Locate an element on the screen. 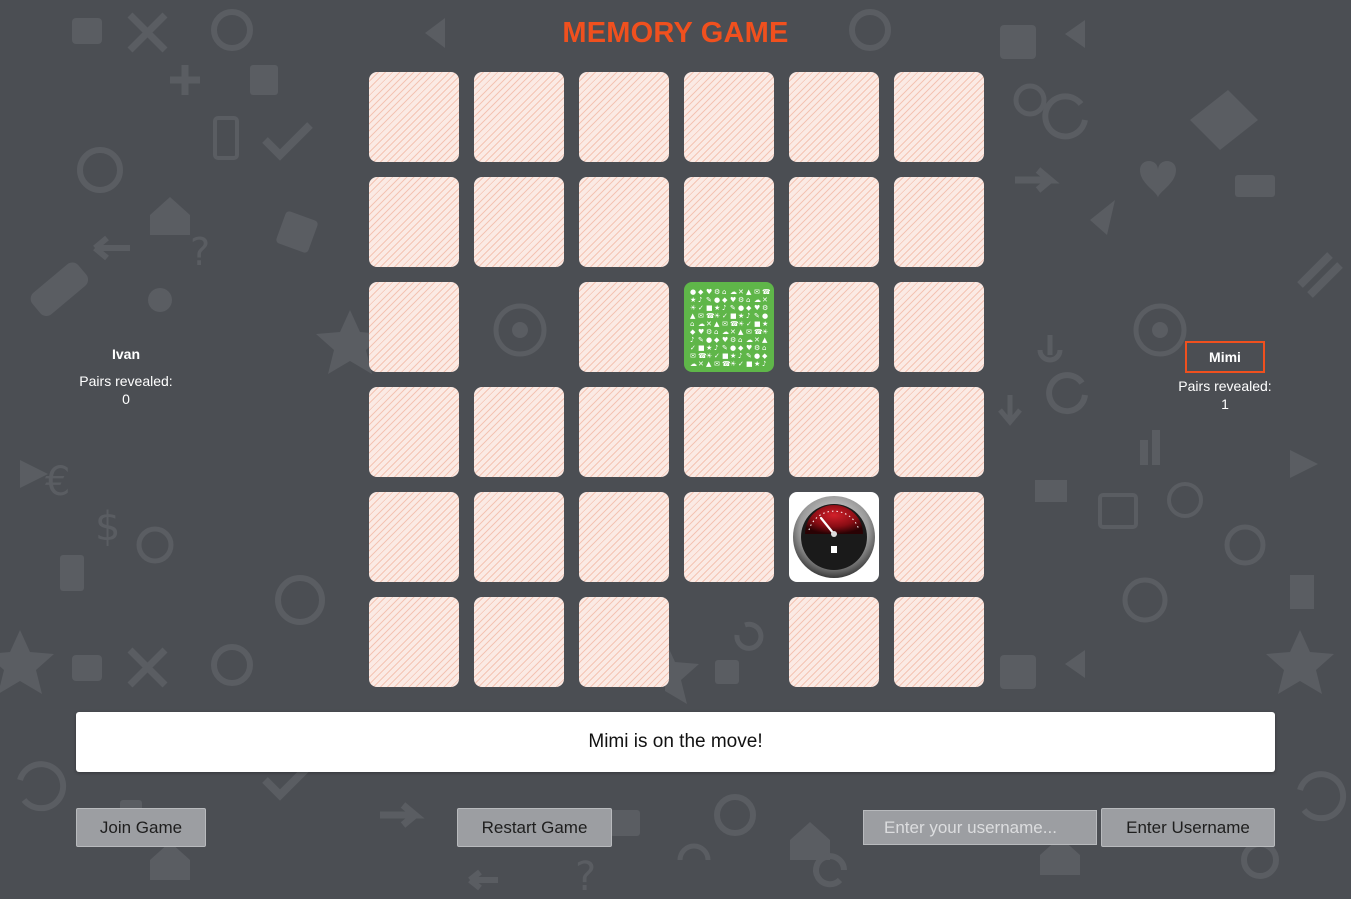  player-pairs-revealed: Pairs revealed: 0 is located at coordinates (126, 390).